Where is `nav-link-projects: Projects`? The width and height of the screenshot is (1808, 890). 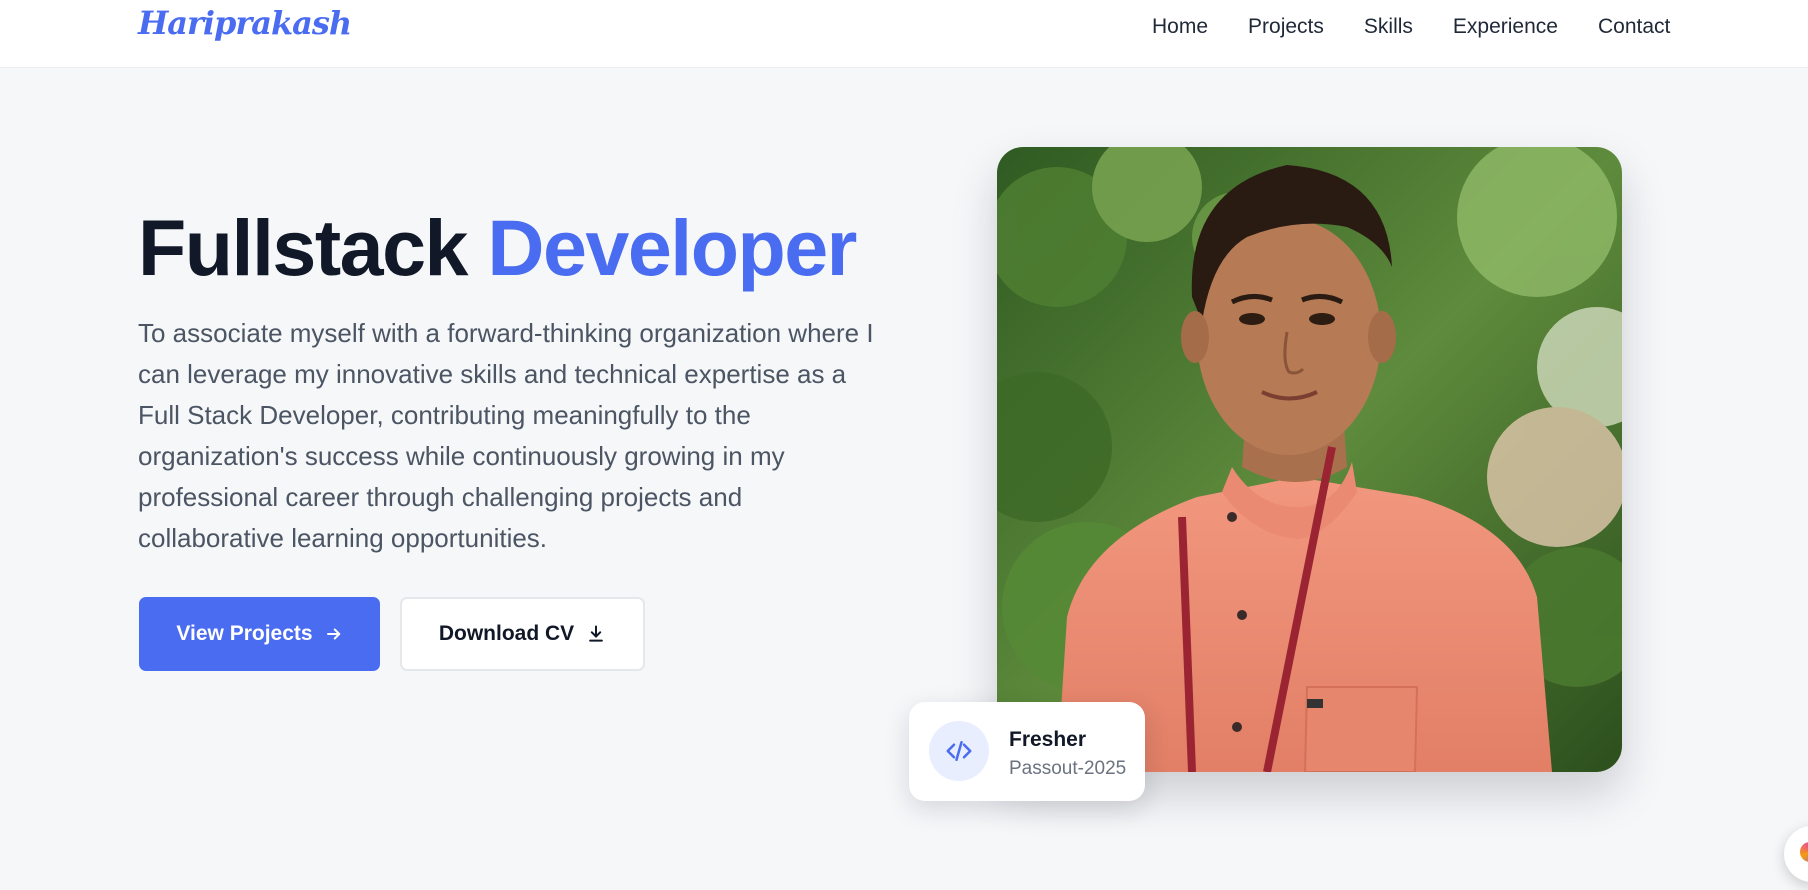
nav-link-projects: Projects is located at coordinates (1286, 27).